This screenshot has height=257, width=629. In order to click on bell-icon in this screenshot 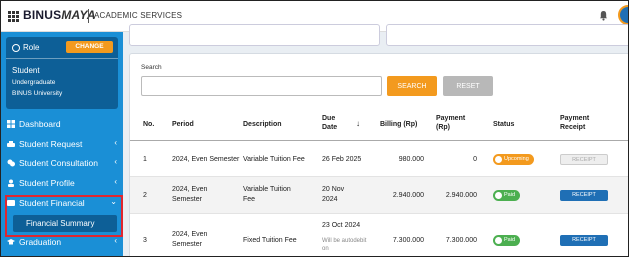, I will do `click(603, 15)`.